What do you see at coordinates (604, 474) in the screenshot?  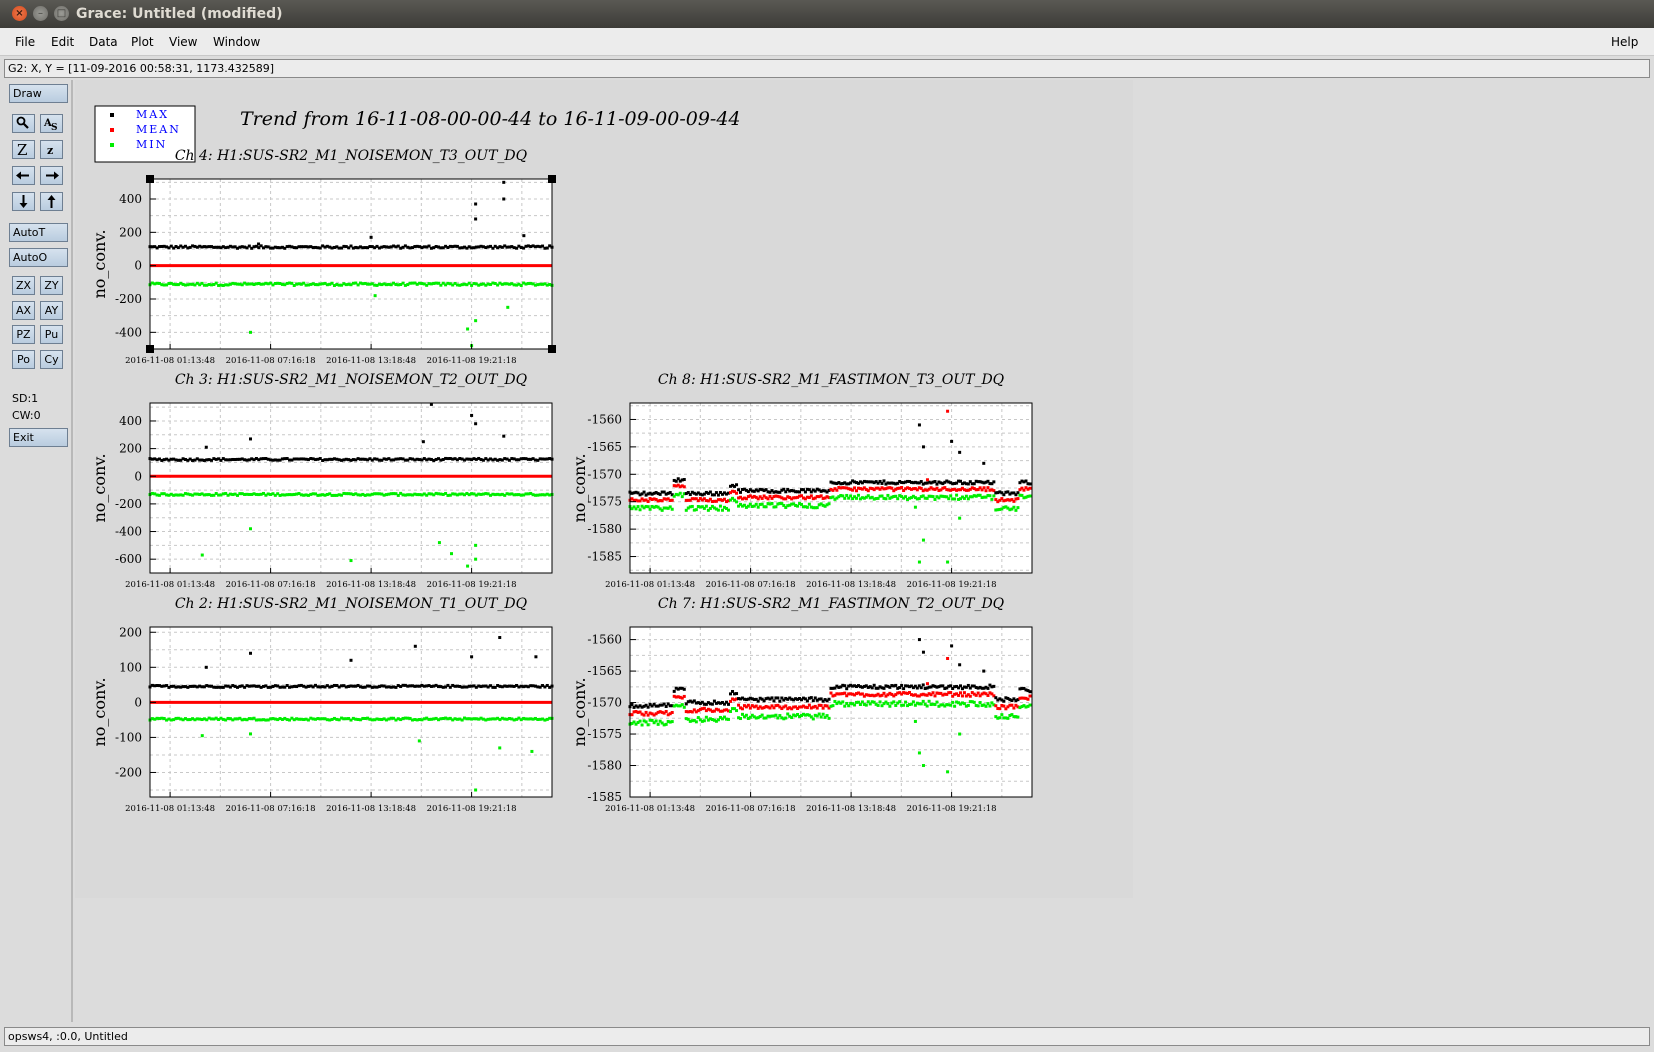 I see `y-tick-label: -1570` at bounding box center [604, 474].